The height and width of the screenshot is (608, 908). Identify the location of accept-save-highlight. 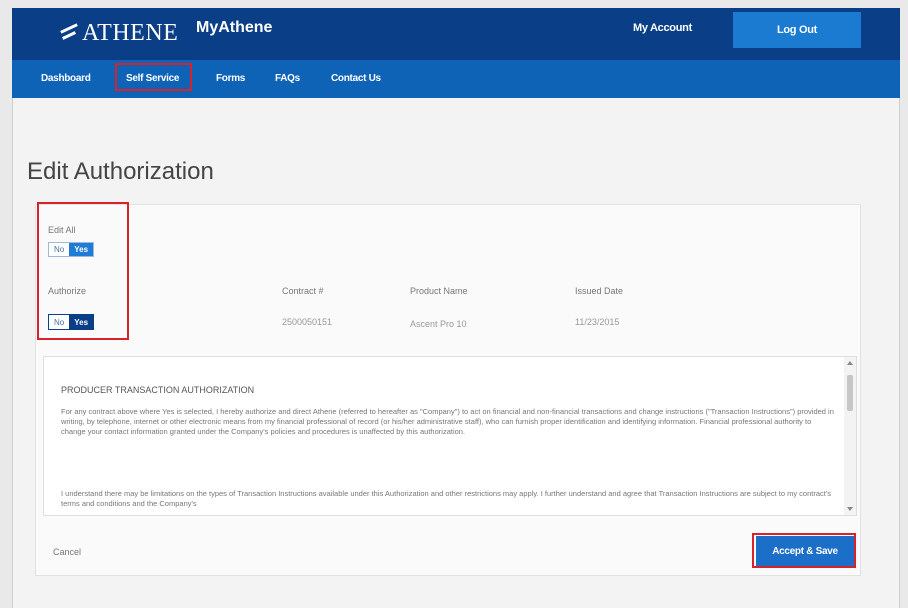
(804, 550).